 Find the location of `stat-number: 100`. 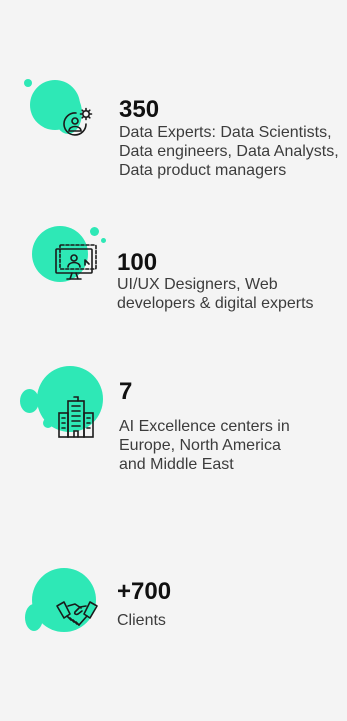

stat-number: 100 is located at coordinates (137, 262).